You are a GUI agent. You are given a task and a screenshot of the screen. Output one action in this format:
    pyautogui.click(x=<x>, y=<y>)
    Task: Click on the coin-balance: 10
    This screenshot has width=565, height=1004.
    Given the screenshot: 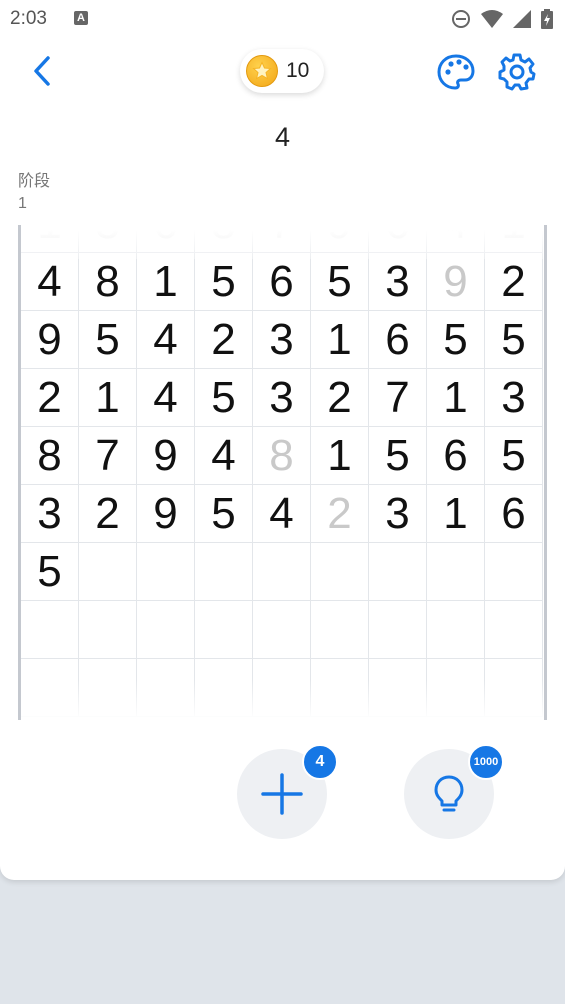 What is the action you would take?
    pyautogui.click(x=282, y=71)
    